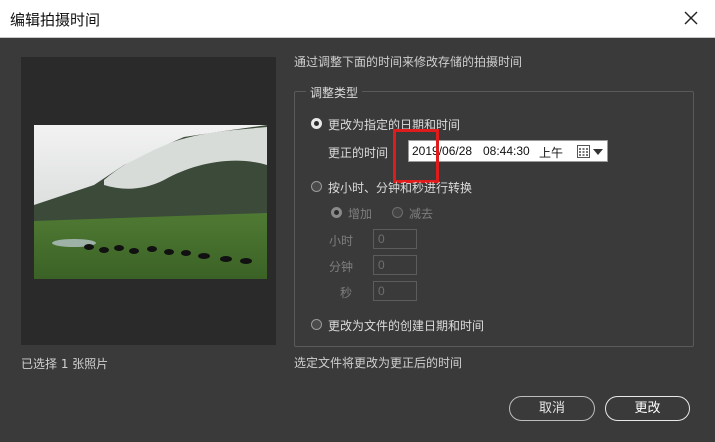 This screenshot has width=715, height=442. Describe the element at coordinates (397, 212) in the screenshot. I see `radio-subtract` at that location.